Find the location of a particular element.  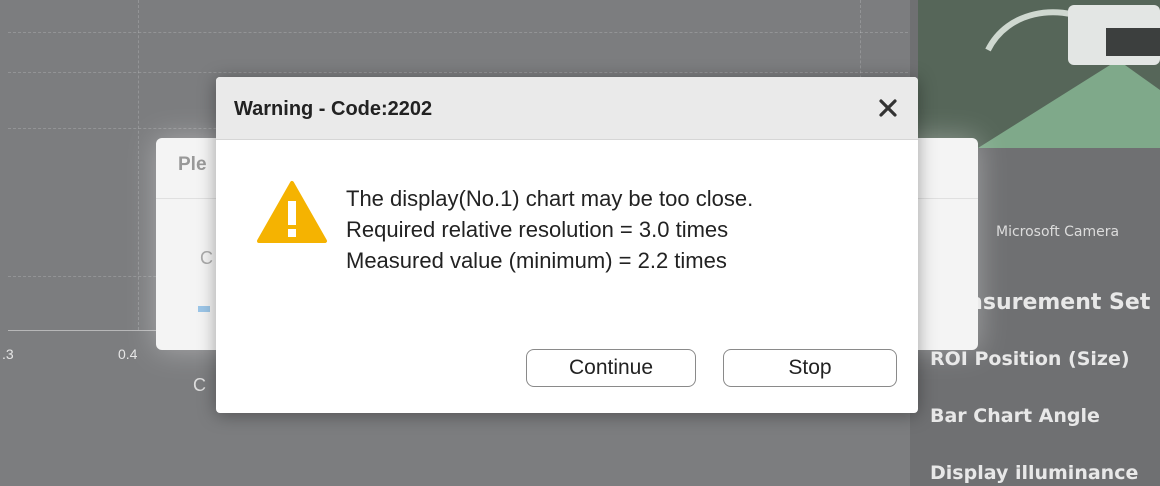

progress-fragment is located at coordinates (204, 309).